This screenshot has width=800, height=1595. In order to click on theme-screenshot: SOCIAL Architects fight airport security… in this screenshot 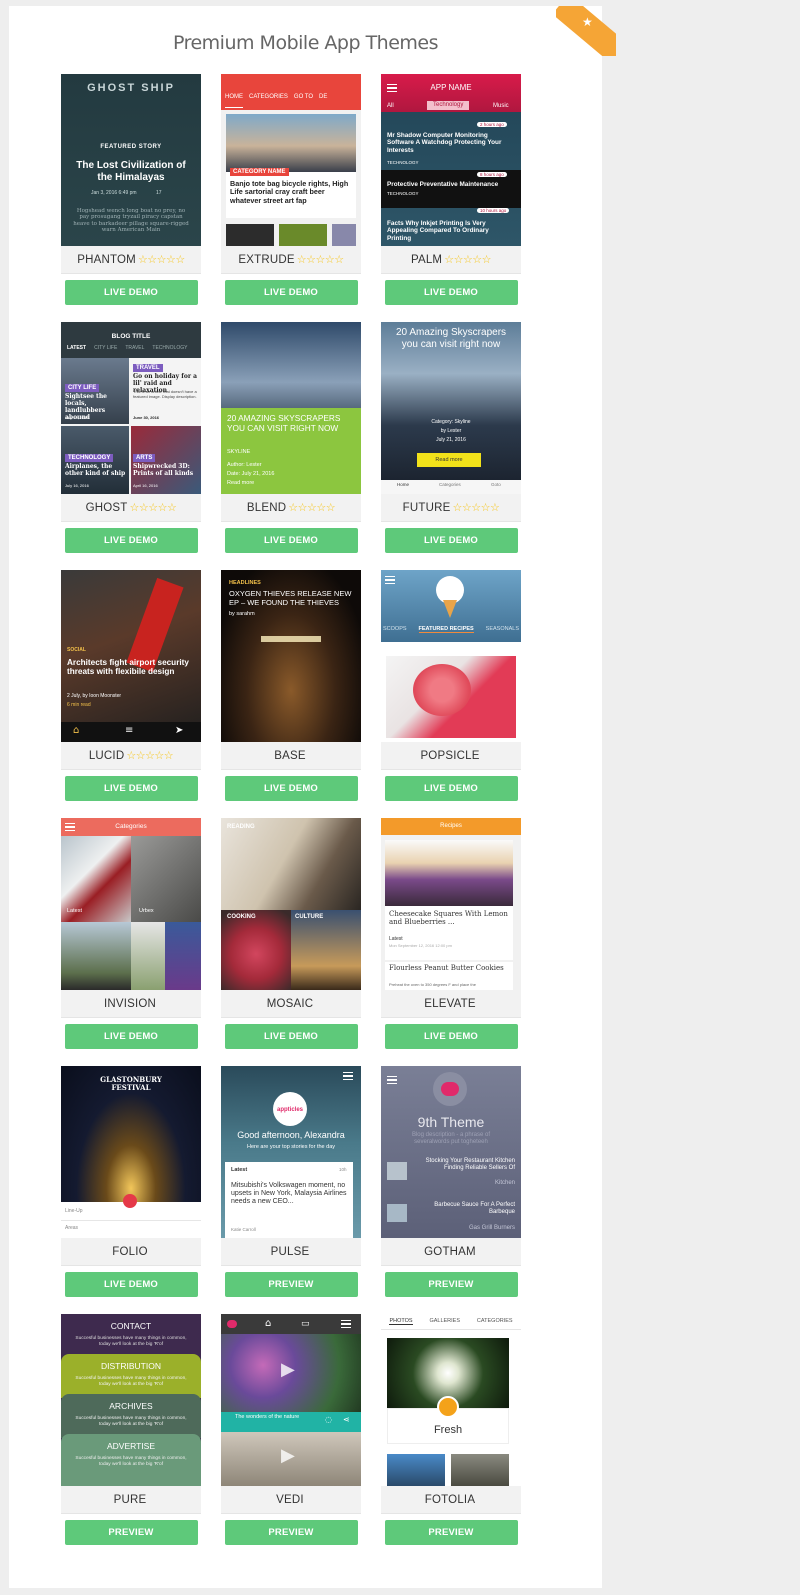, I will do `click(131, 656)`.